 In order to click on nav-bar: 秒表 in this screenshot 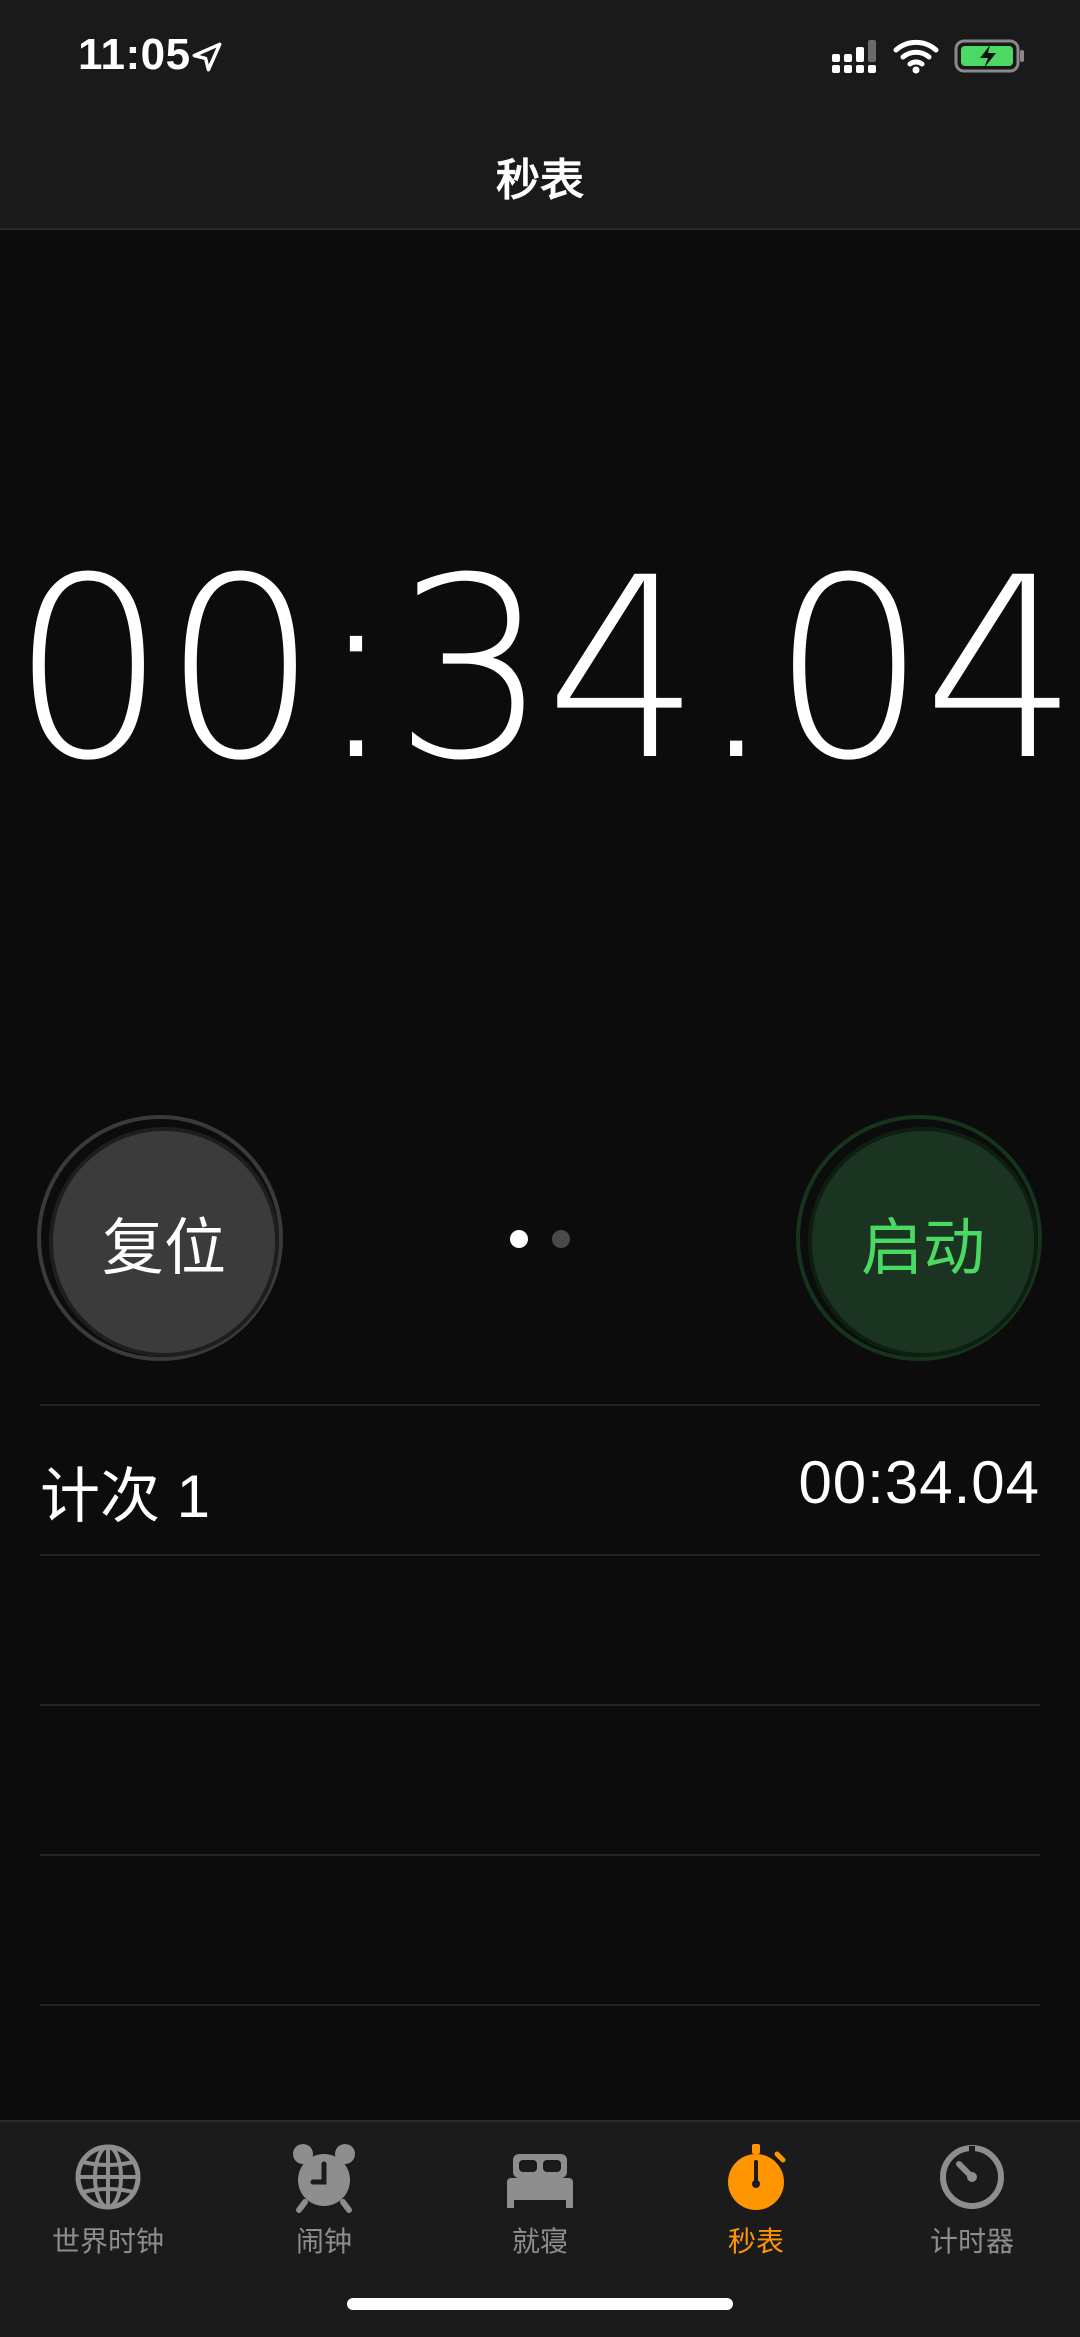, I will do `click(540, 175)`.